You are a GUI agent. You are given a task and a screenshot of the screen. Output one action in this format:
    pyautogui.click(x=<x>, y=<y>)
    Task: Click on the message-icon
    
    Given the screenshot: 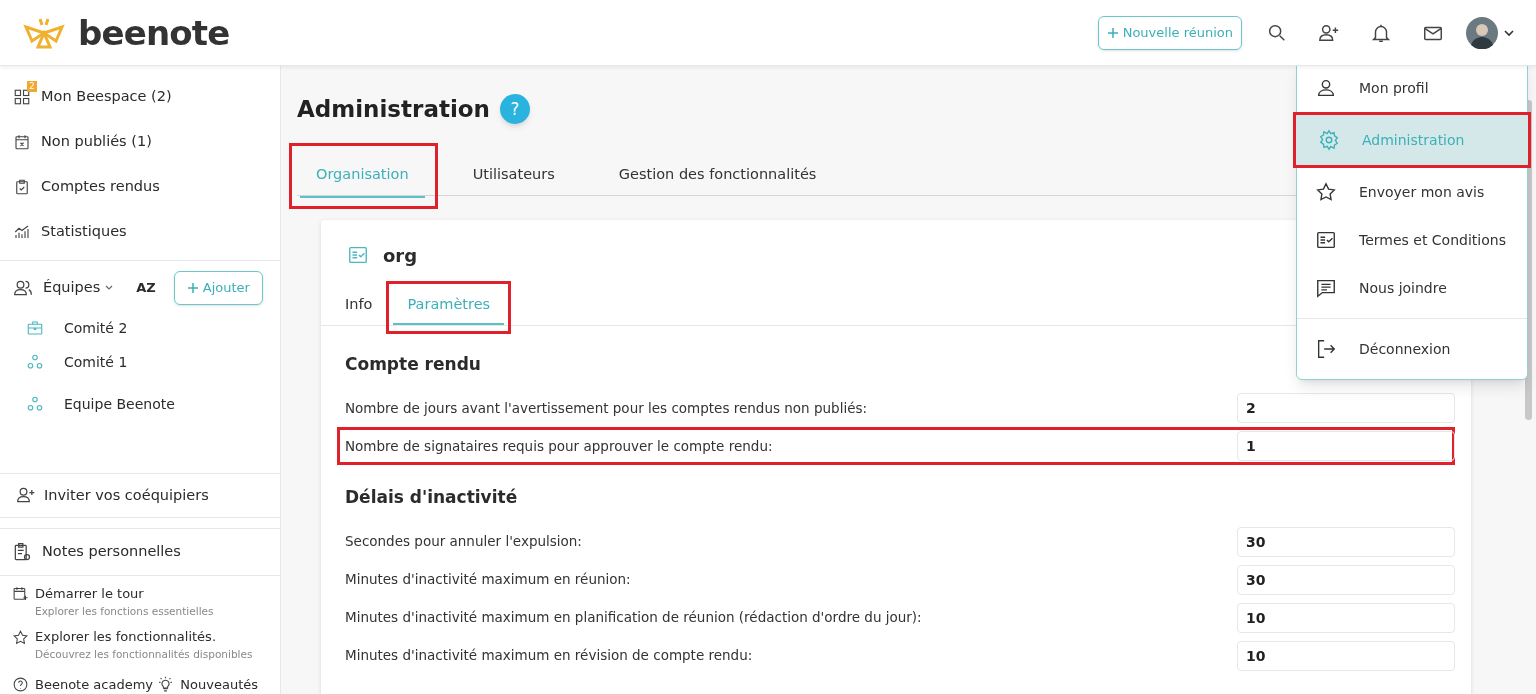 What is the action you would take?
    pyautogui.click(x=1326, y=288)
    